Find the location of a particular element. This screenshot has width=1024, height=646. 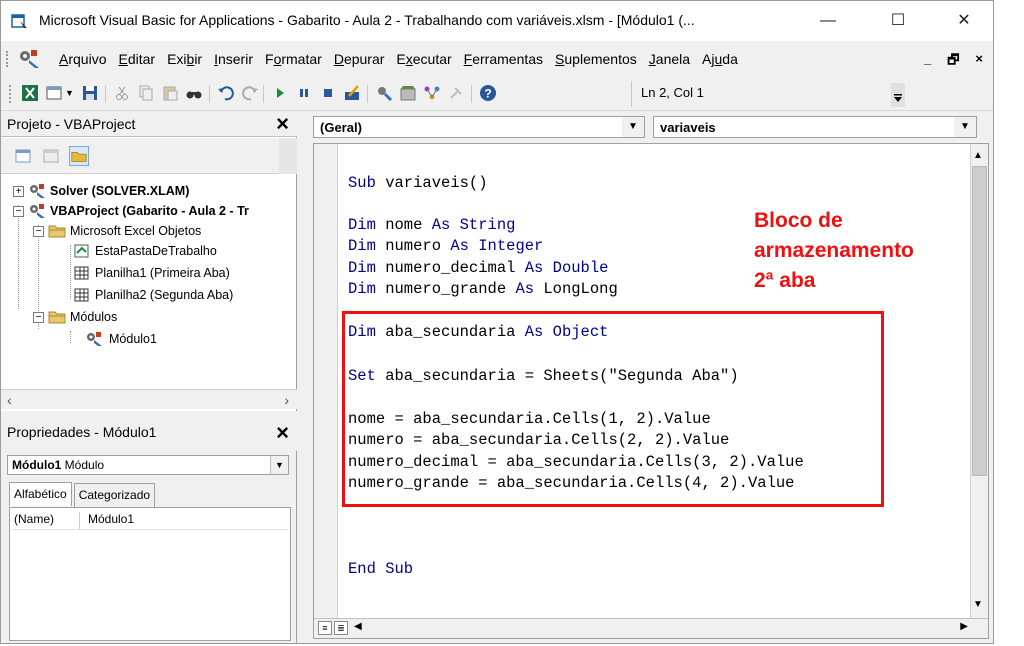

project-explorer-toolbar is located at coordinates (149, 156).